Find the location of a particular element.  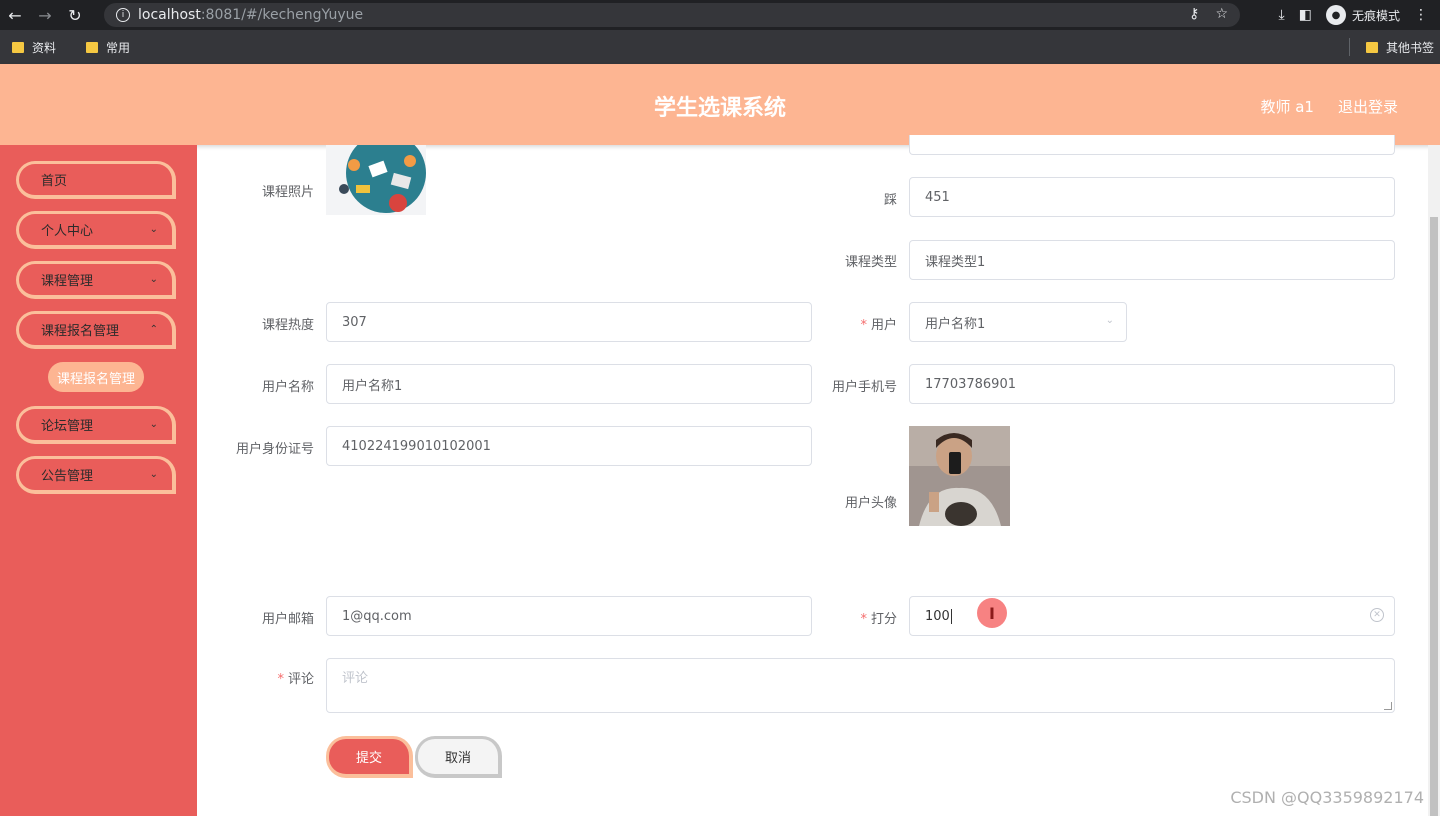

classroom-label: 踩 is located at coordinates (890, 200).